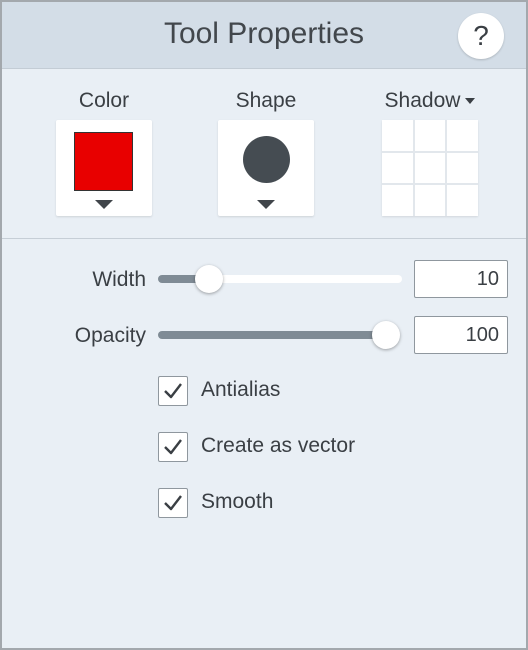 The height and width of the screenshot is (650, 528). I want to click on antialias-label: Antialias, so click(241, 389).